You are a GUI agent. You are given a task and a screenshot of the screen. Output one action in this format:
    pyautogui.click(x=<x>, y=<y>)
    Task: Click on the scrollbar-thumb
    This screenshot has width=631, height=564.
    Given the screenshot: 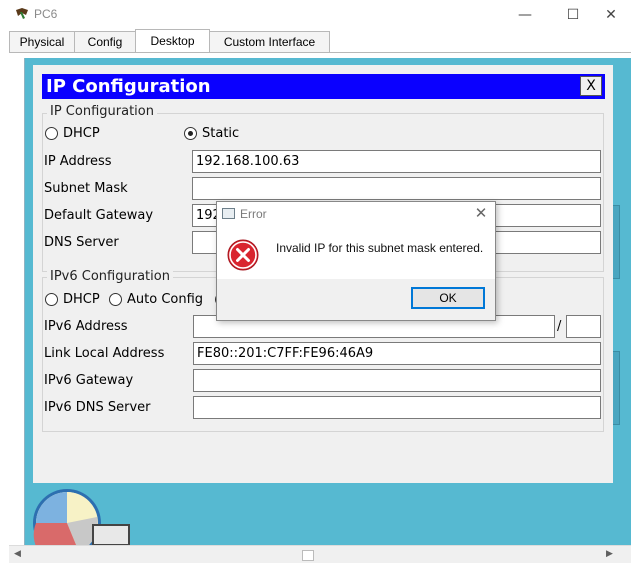 What is the action you would take?
    pyautogui.click(x=308, y=555)
    